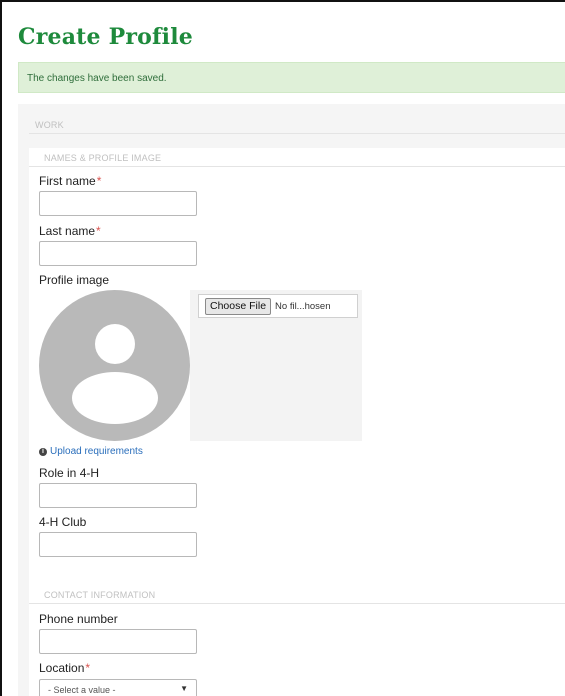 The image size is (565, 696). I want to click on location-label-text: Location, so click(62, 668).